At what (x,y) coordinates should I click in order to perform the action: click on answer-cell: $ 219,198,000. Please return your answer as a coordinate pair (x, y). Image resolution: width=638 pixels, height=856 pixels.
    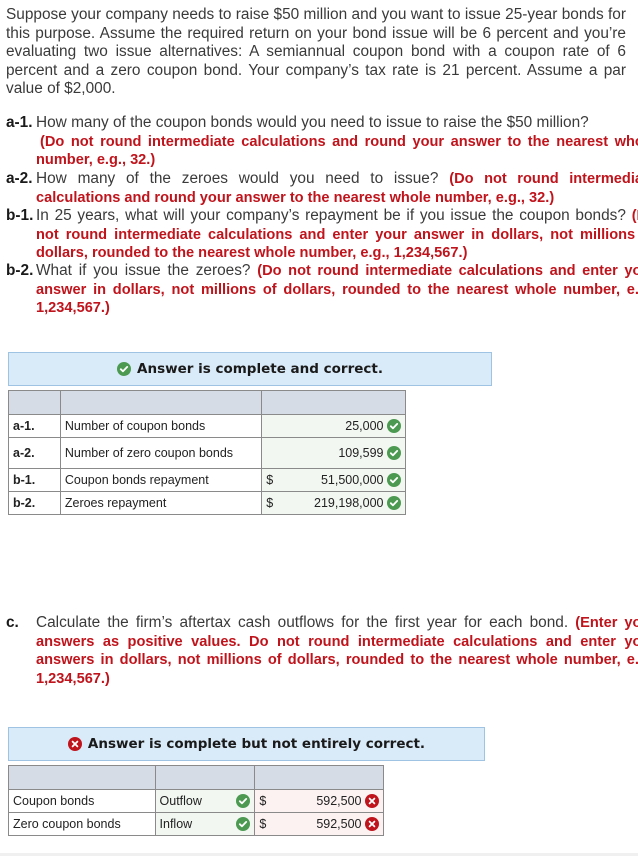
    Looking at the image, I should click on (333, 503).